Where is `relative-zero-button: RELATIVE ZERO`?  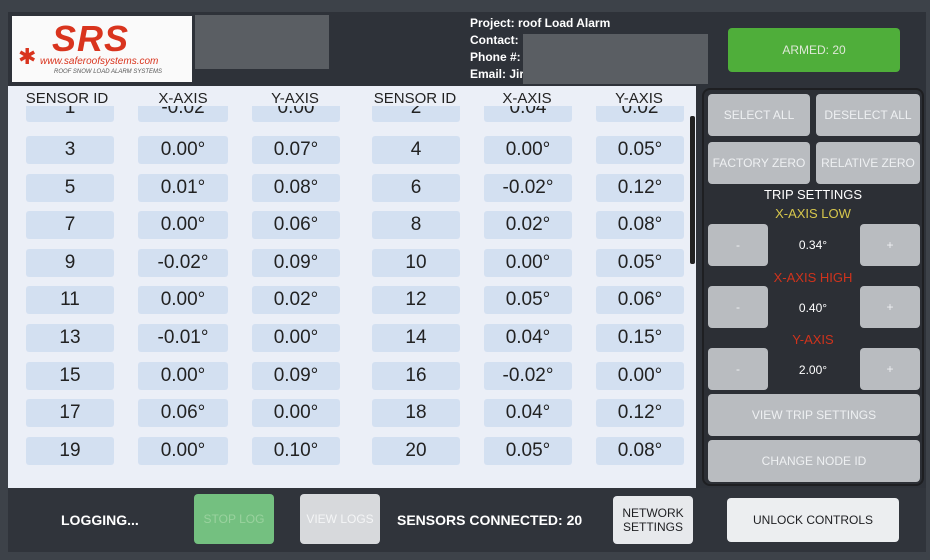 relative-zero-button: RELATIVE ZERO is located at coordinates (868, 163).